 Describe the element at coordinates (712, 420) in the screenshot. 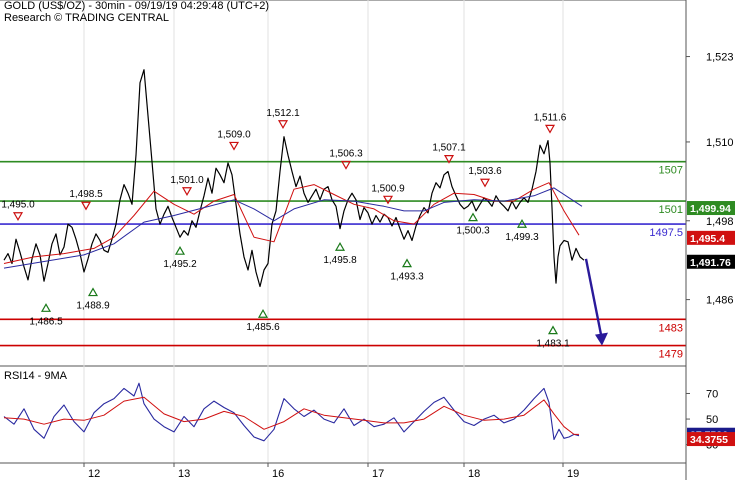

I see `rsi-y-tick-label: 50` at that location.